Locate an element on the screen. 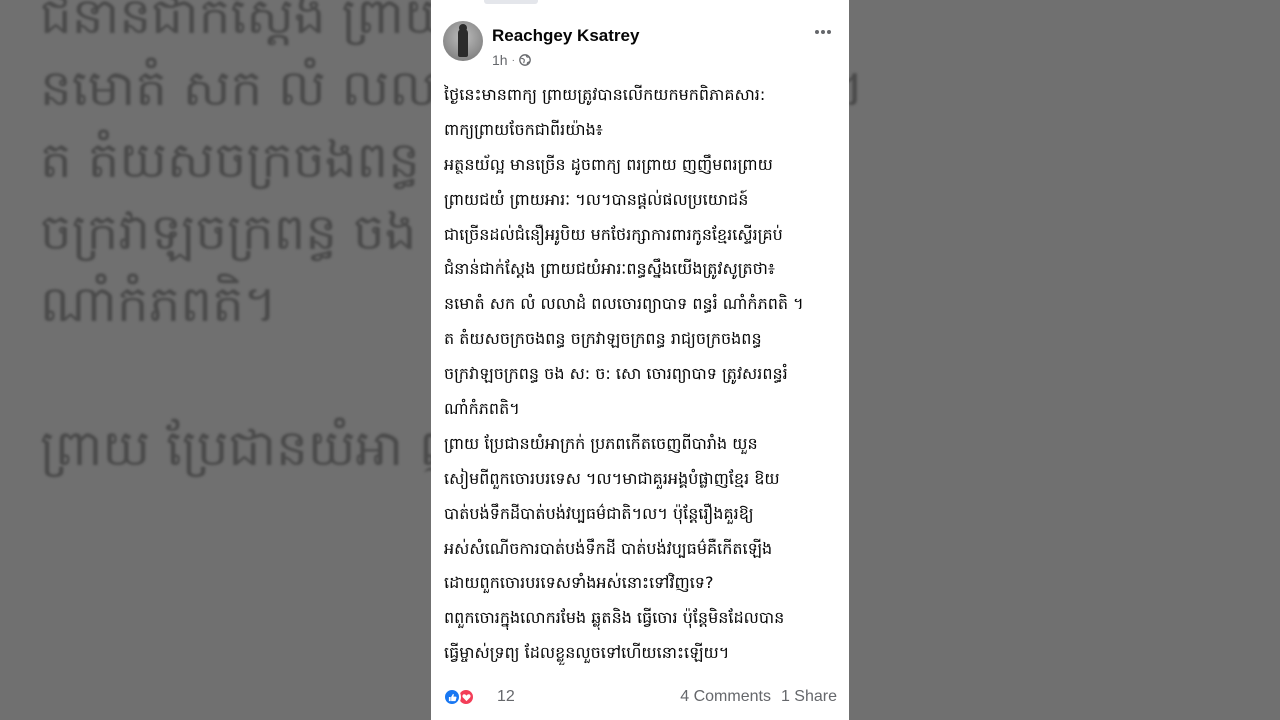 This screenshot has height=720, width=1280. post-text-line: ដោយពួកចោរបរទេសទាំងអស់នោះទៅវិញទេ? is located at coordinates (579, 583).